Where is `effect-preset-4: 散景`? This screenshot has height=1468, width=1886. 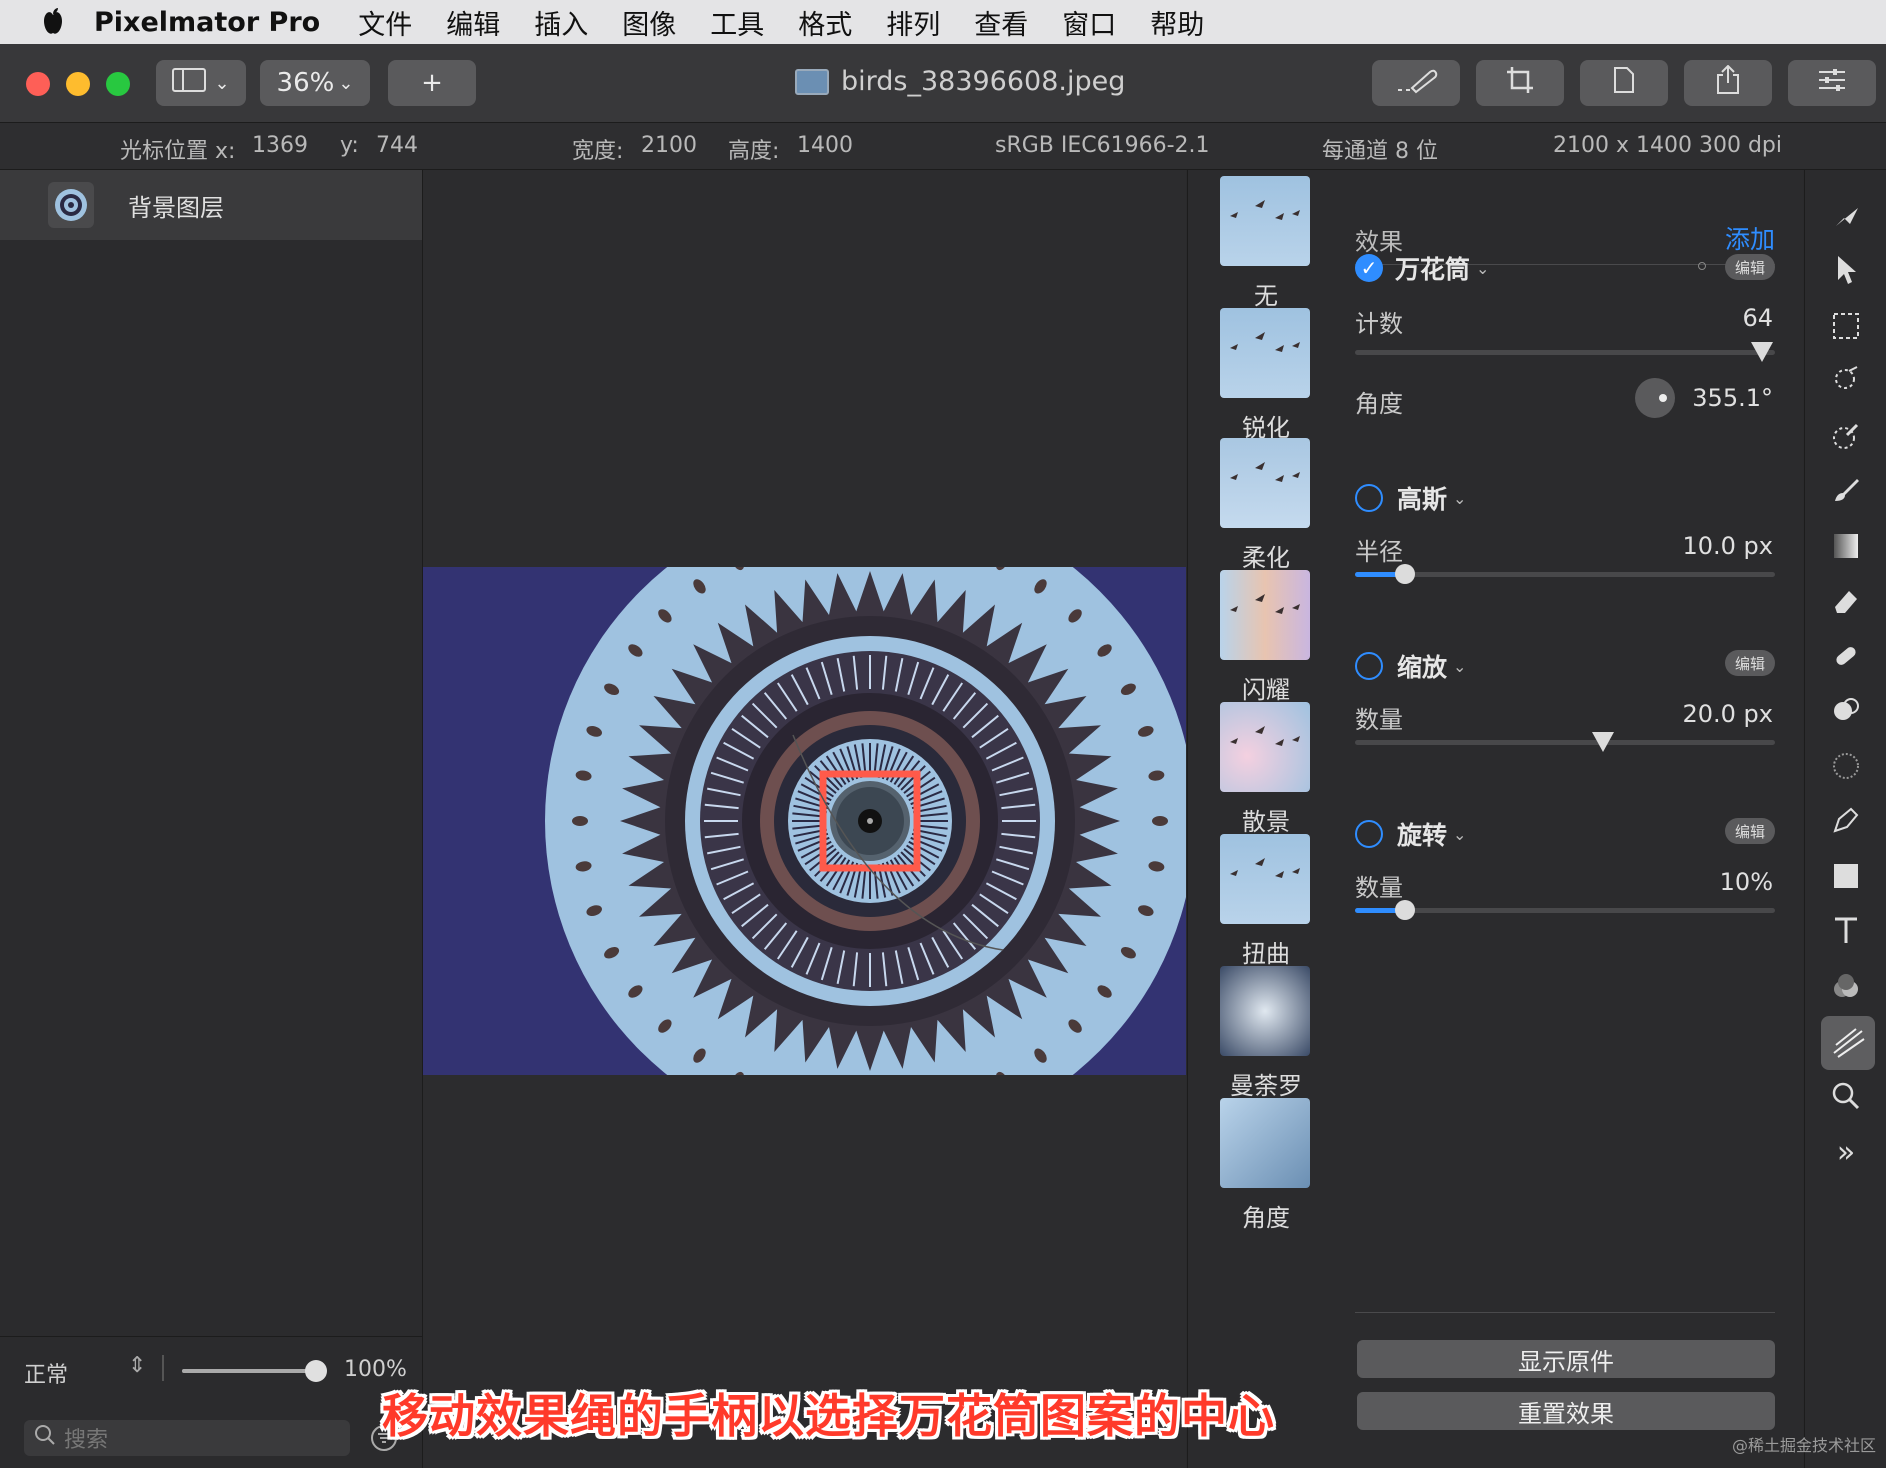
effect-preset-4: 散景 is located at coordinates (1266, 769).